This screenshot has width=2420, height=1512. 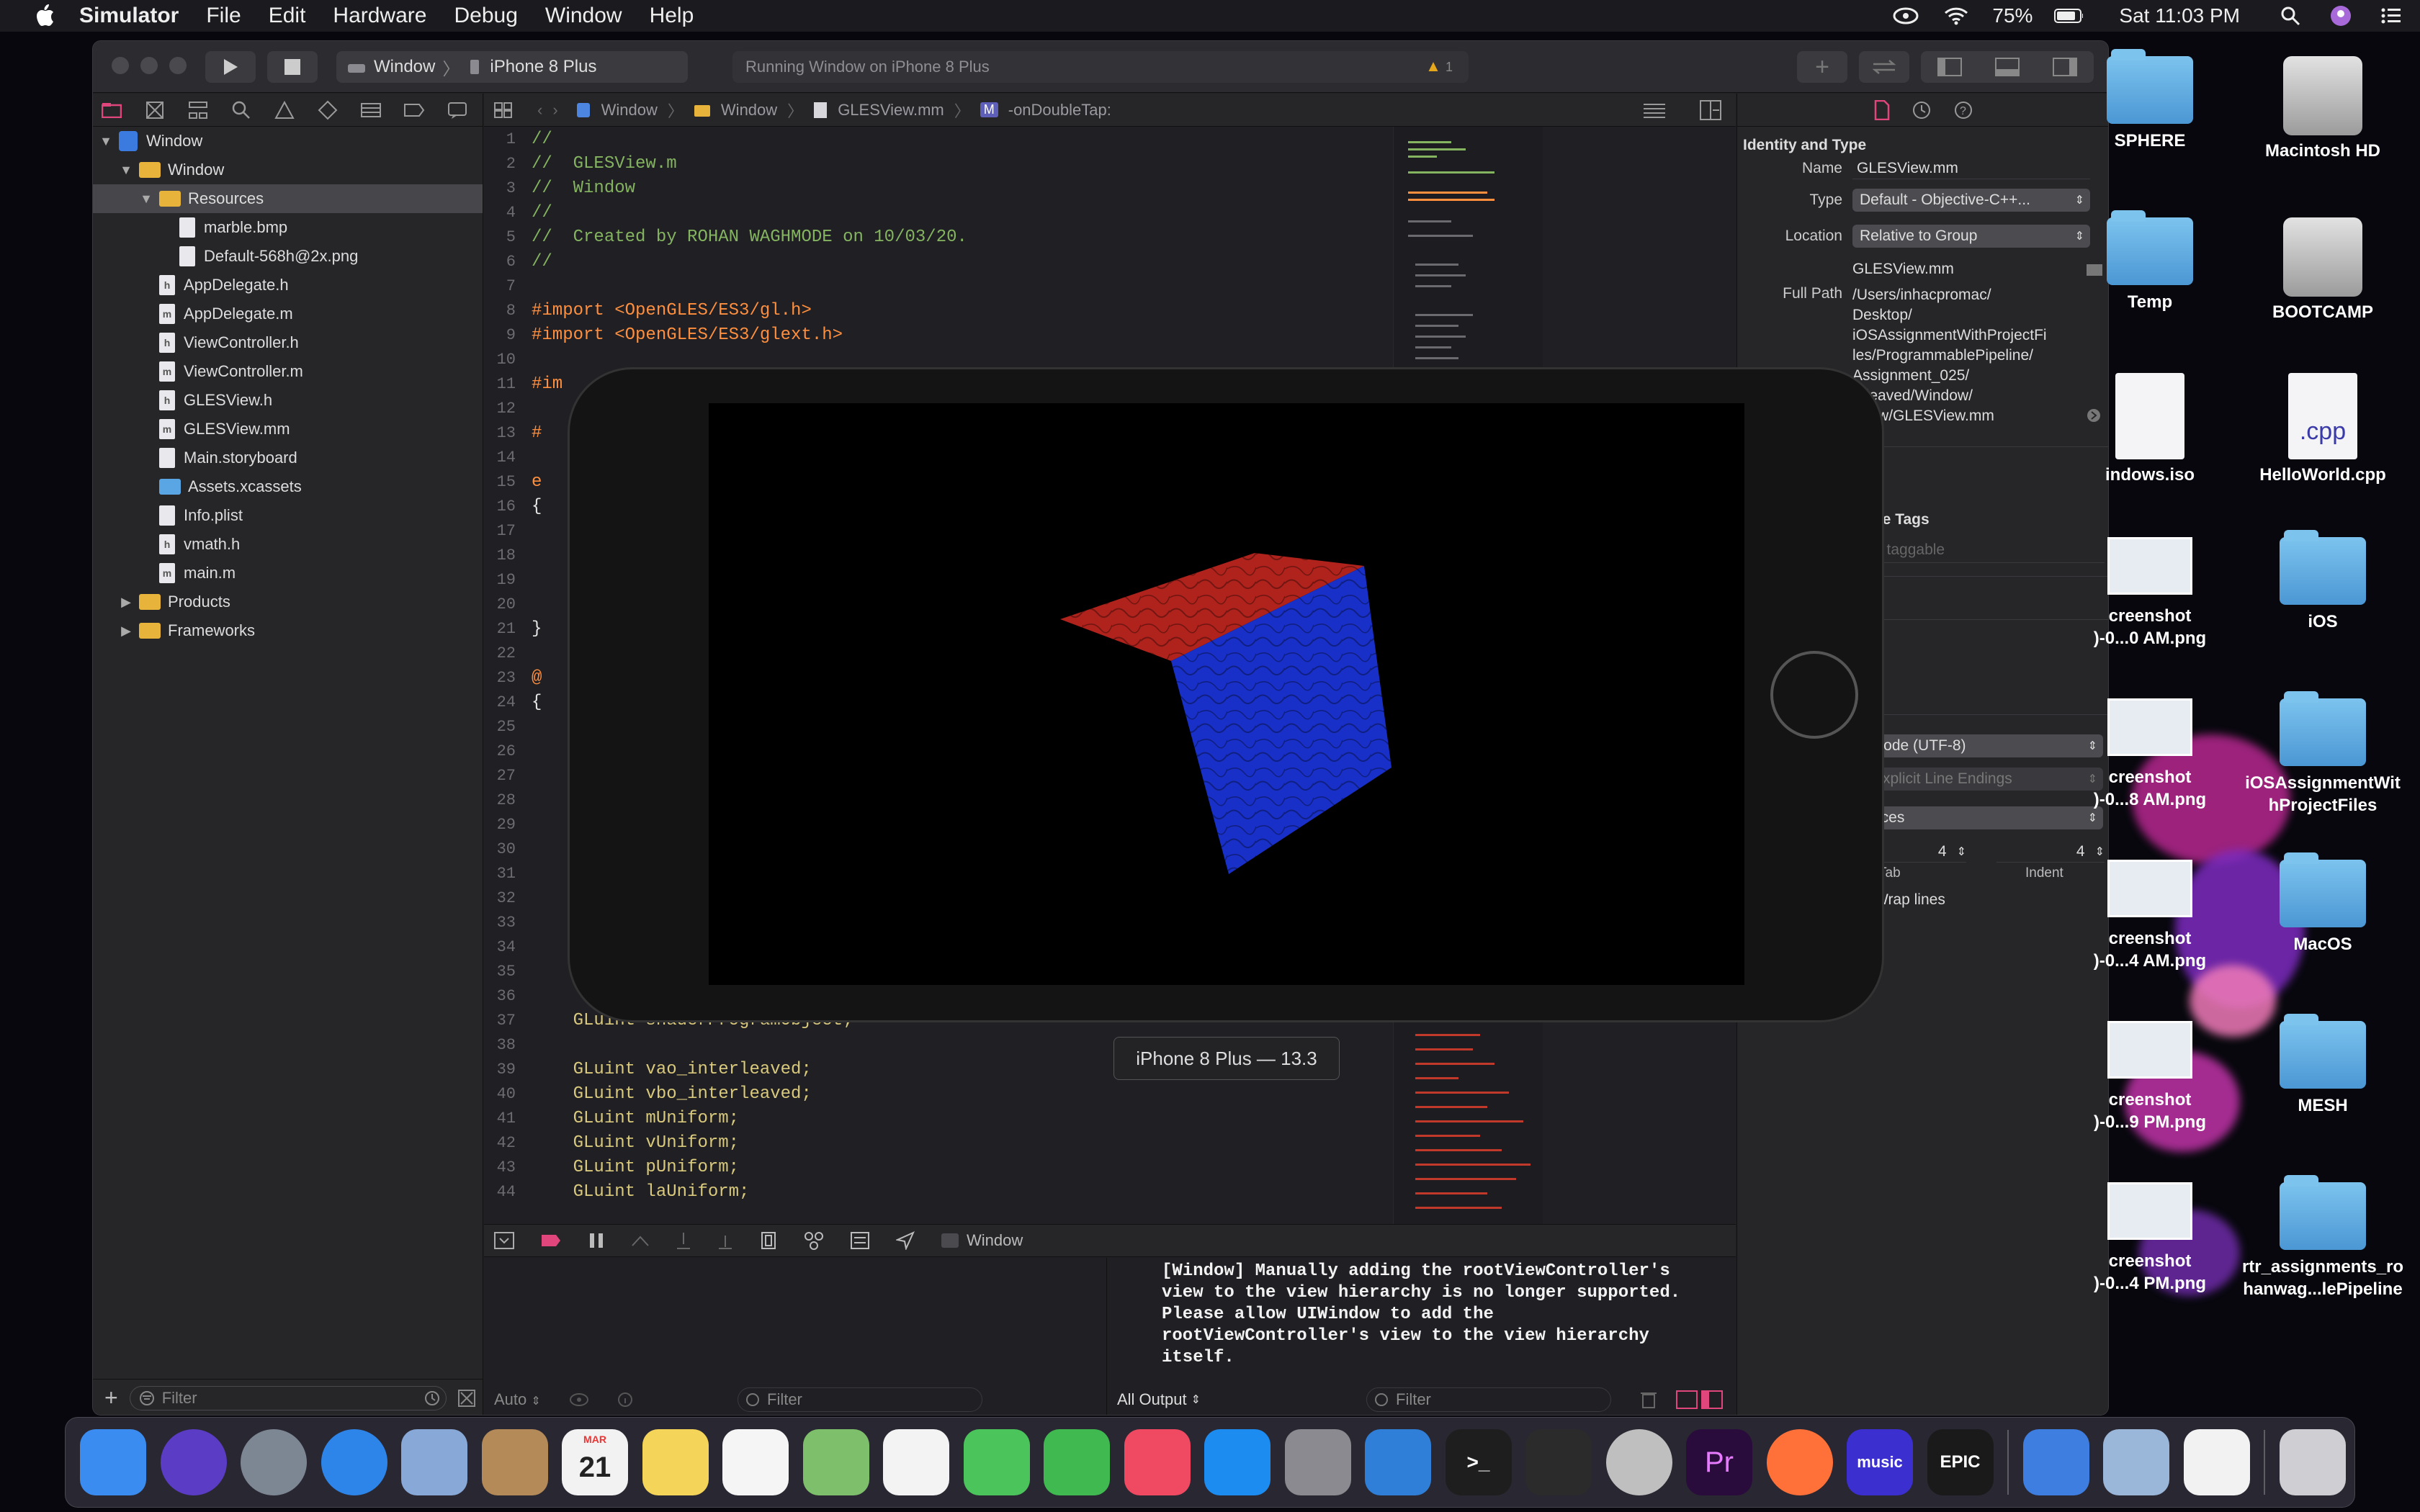 I want to click on code-line: 4//, so click(x=1014, y=212).